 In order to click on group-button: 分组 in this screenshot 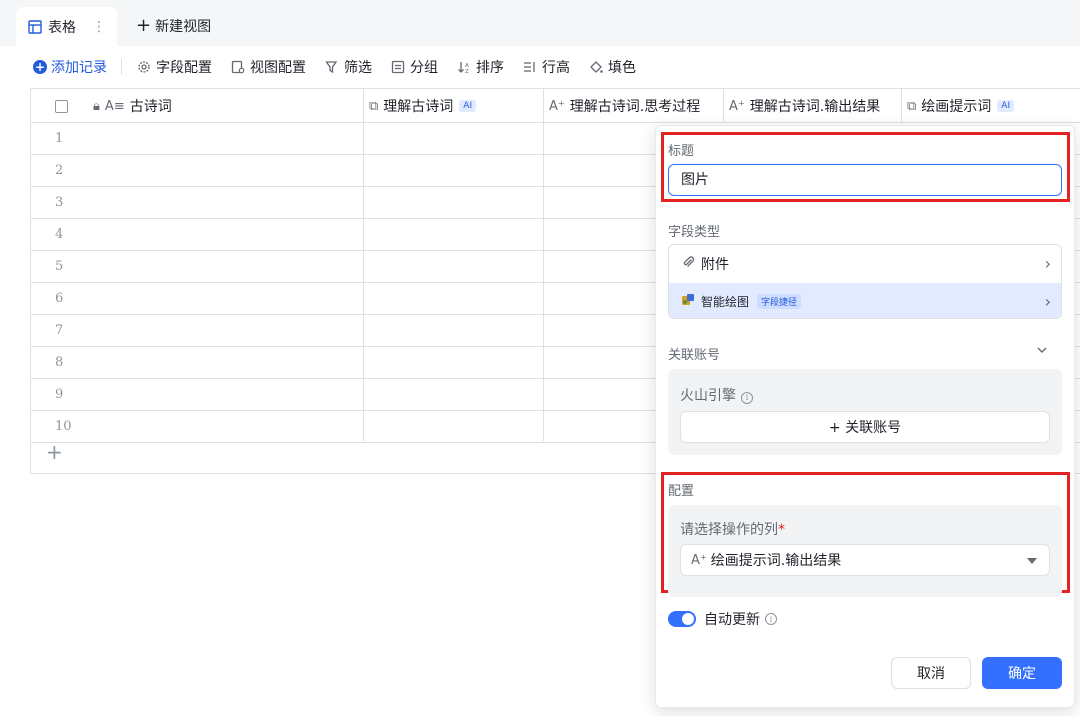, I will do `click(414, 67)`.